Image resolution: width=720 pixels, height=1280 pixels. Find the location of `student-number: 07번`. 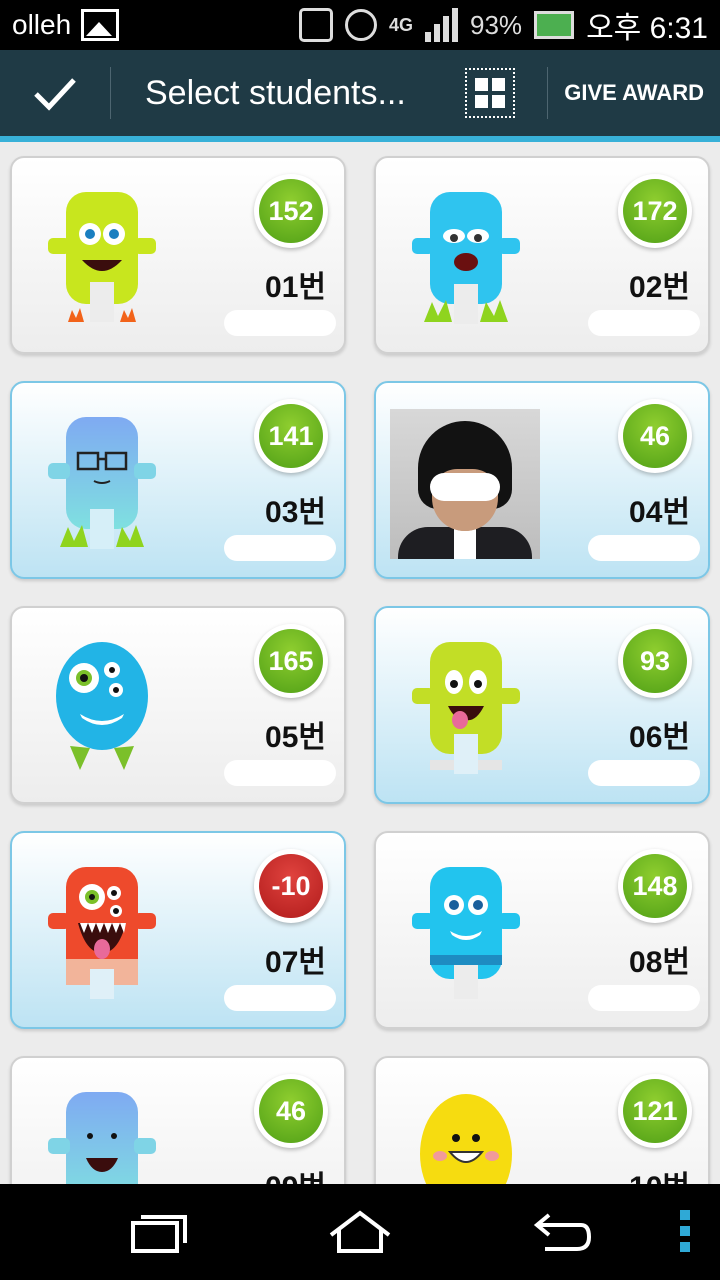

student-number: 07번 is located at coordinates (295, 962).